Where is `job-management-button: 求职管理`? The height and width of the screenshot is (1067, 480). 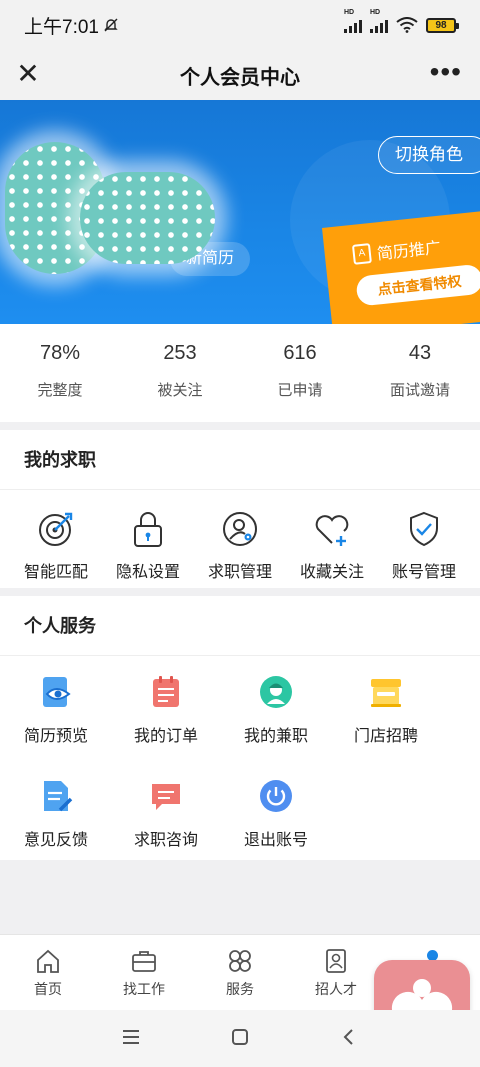
job-management-button: 求职管理 is located at coordinates (240, 546).